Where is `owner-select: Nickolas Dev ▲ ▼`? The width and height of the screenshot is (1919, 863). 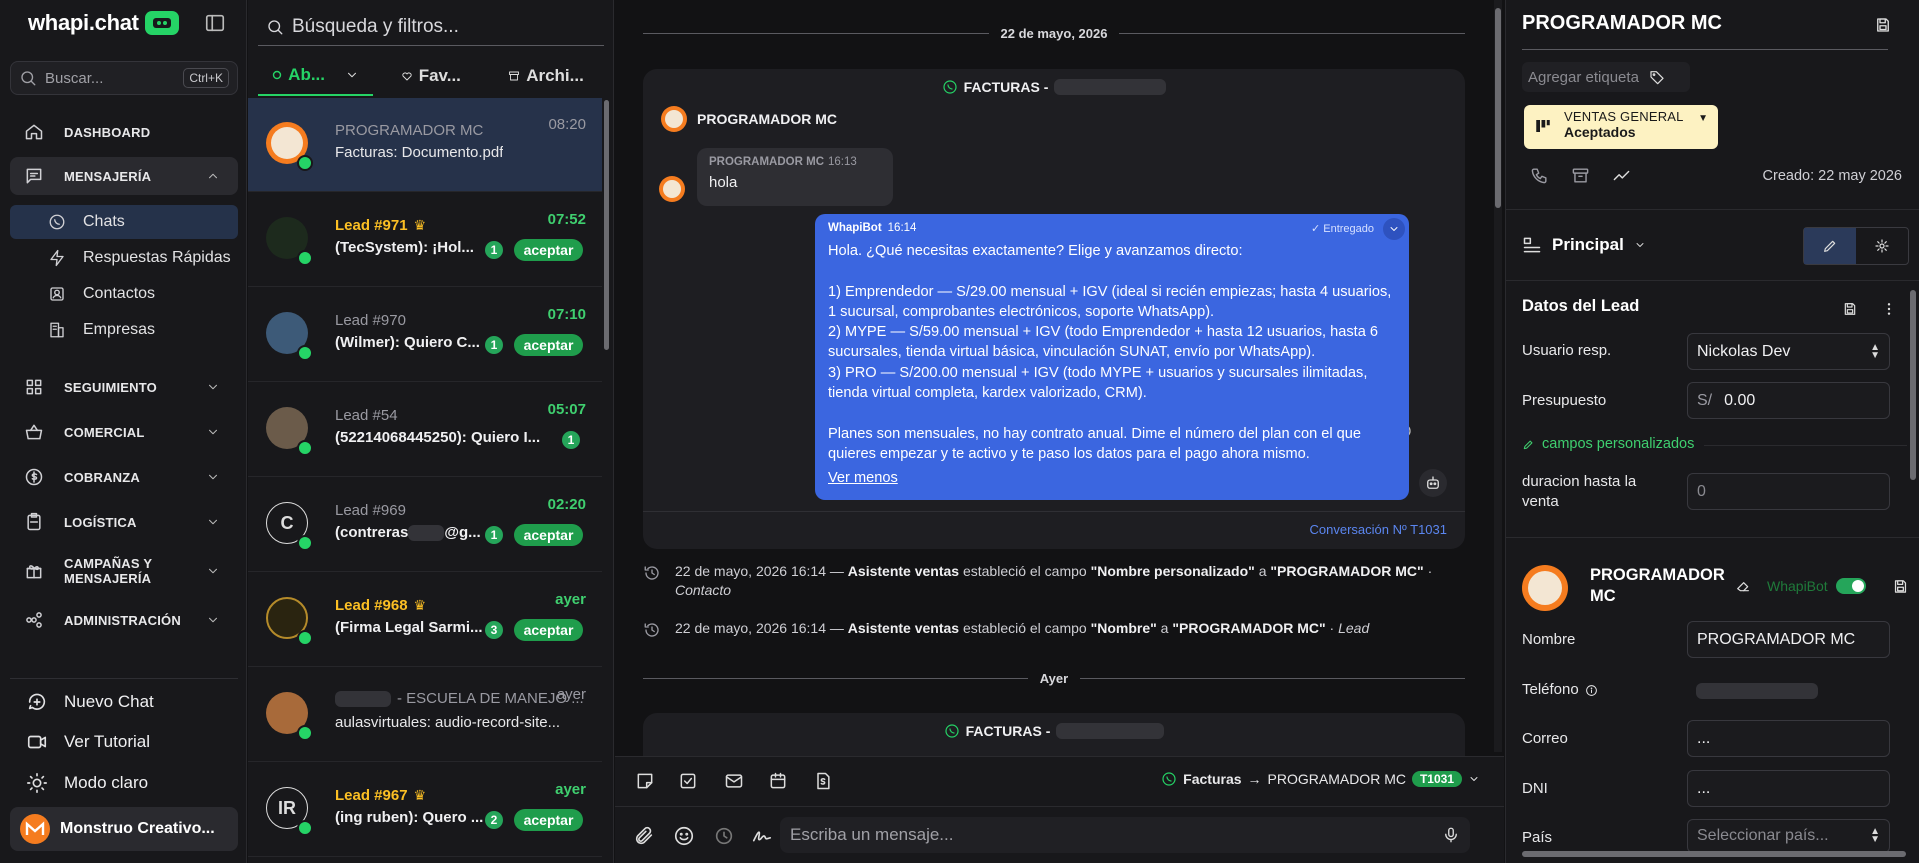 owner-select: Nickolas Dev ▲ ▼ is located at coordinates (1788, 351).